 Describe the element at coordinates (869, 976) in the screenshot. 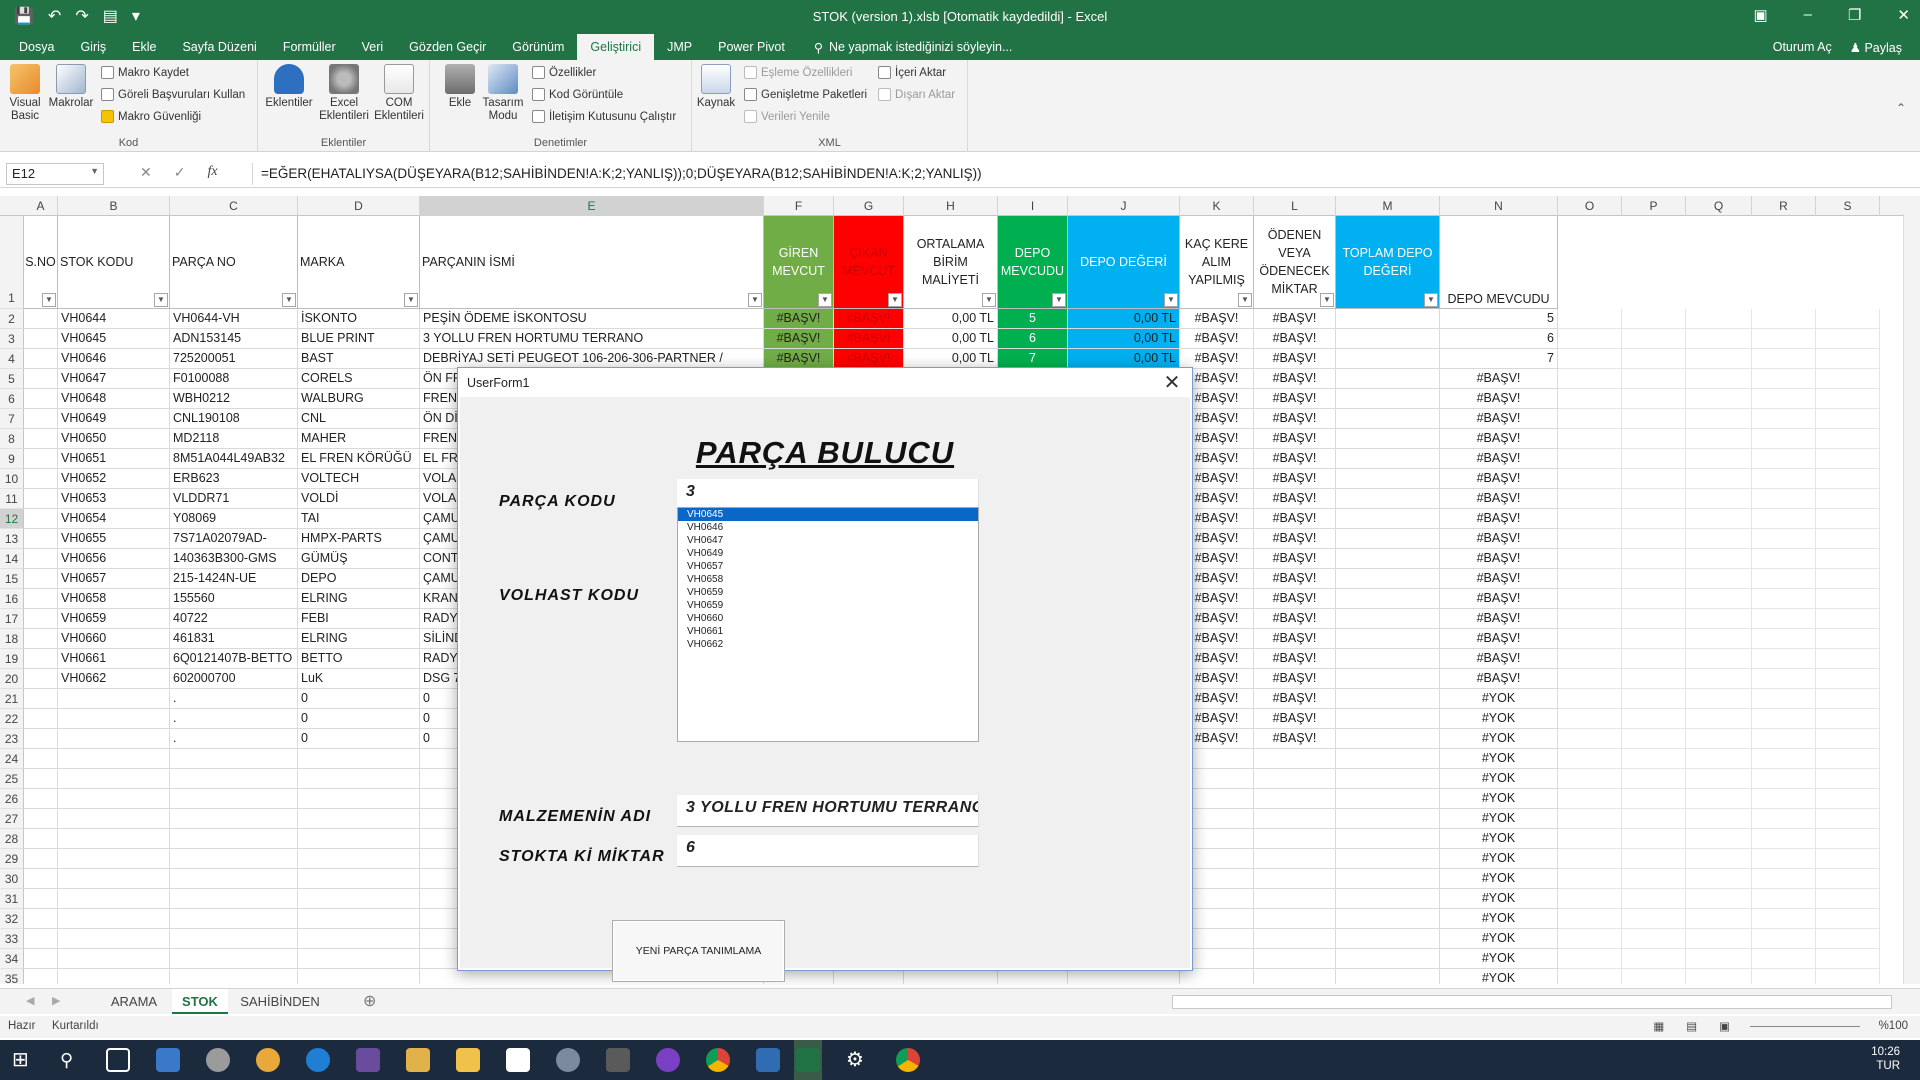

I see `cell-g` at that location.